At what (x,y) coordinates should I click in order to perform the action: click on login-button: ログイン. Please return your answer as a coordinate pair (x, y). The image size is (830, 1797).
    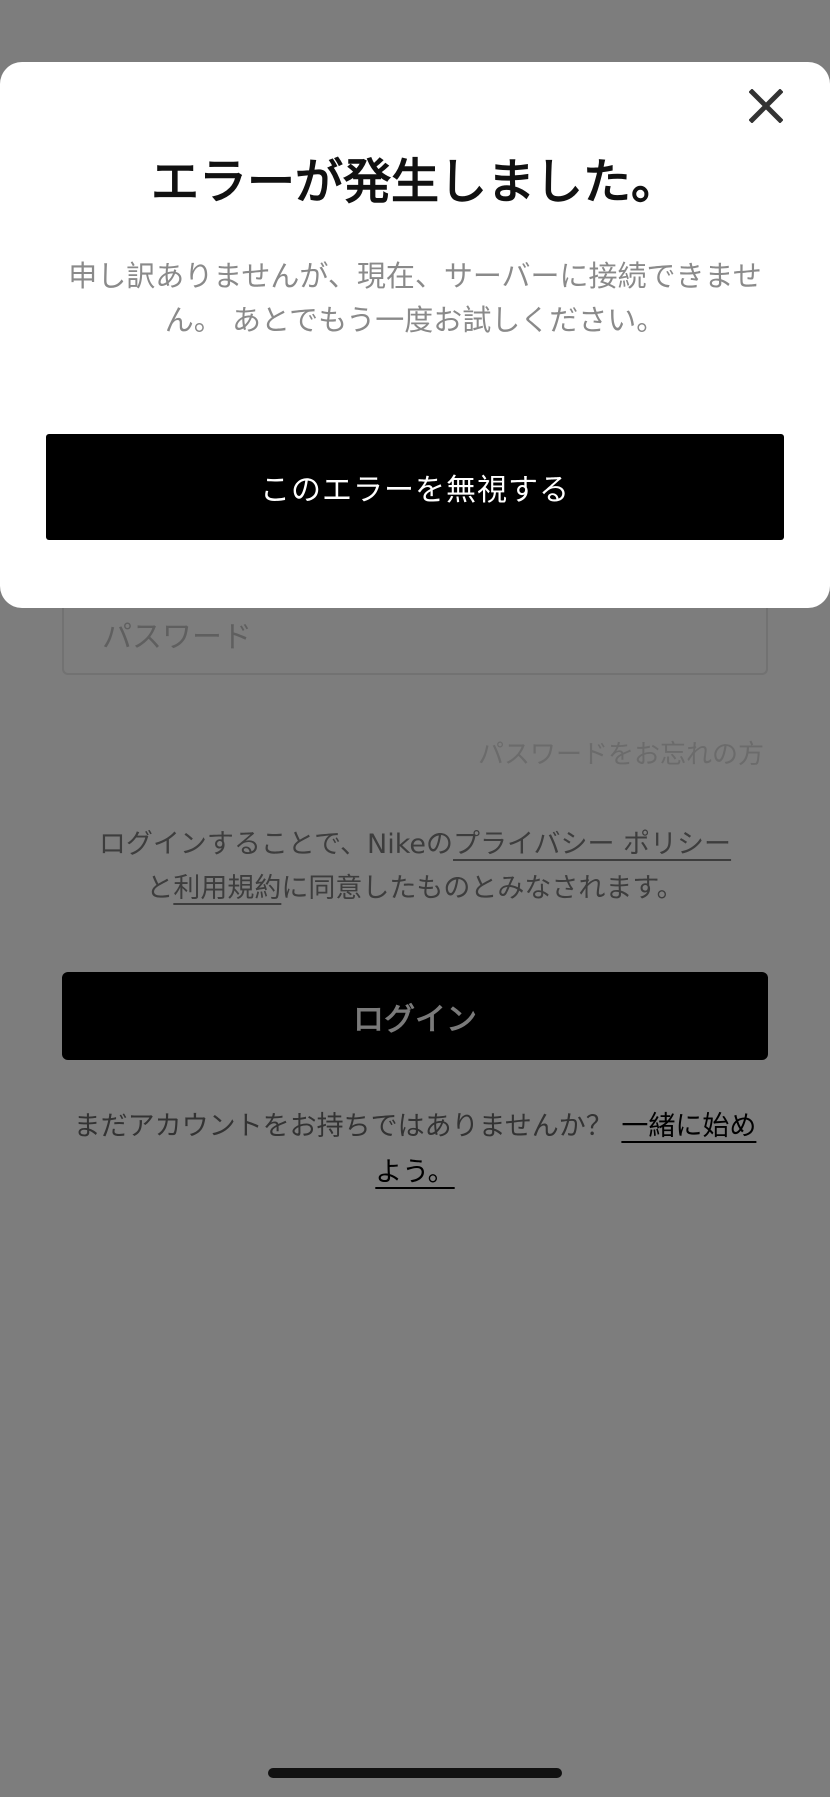
    Looking at the image, I should click on (415, 1016).